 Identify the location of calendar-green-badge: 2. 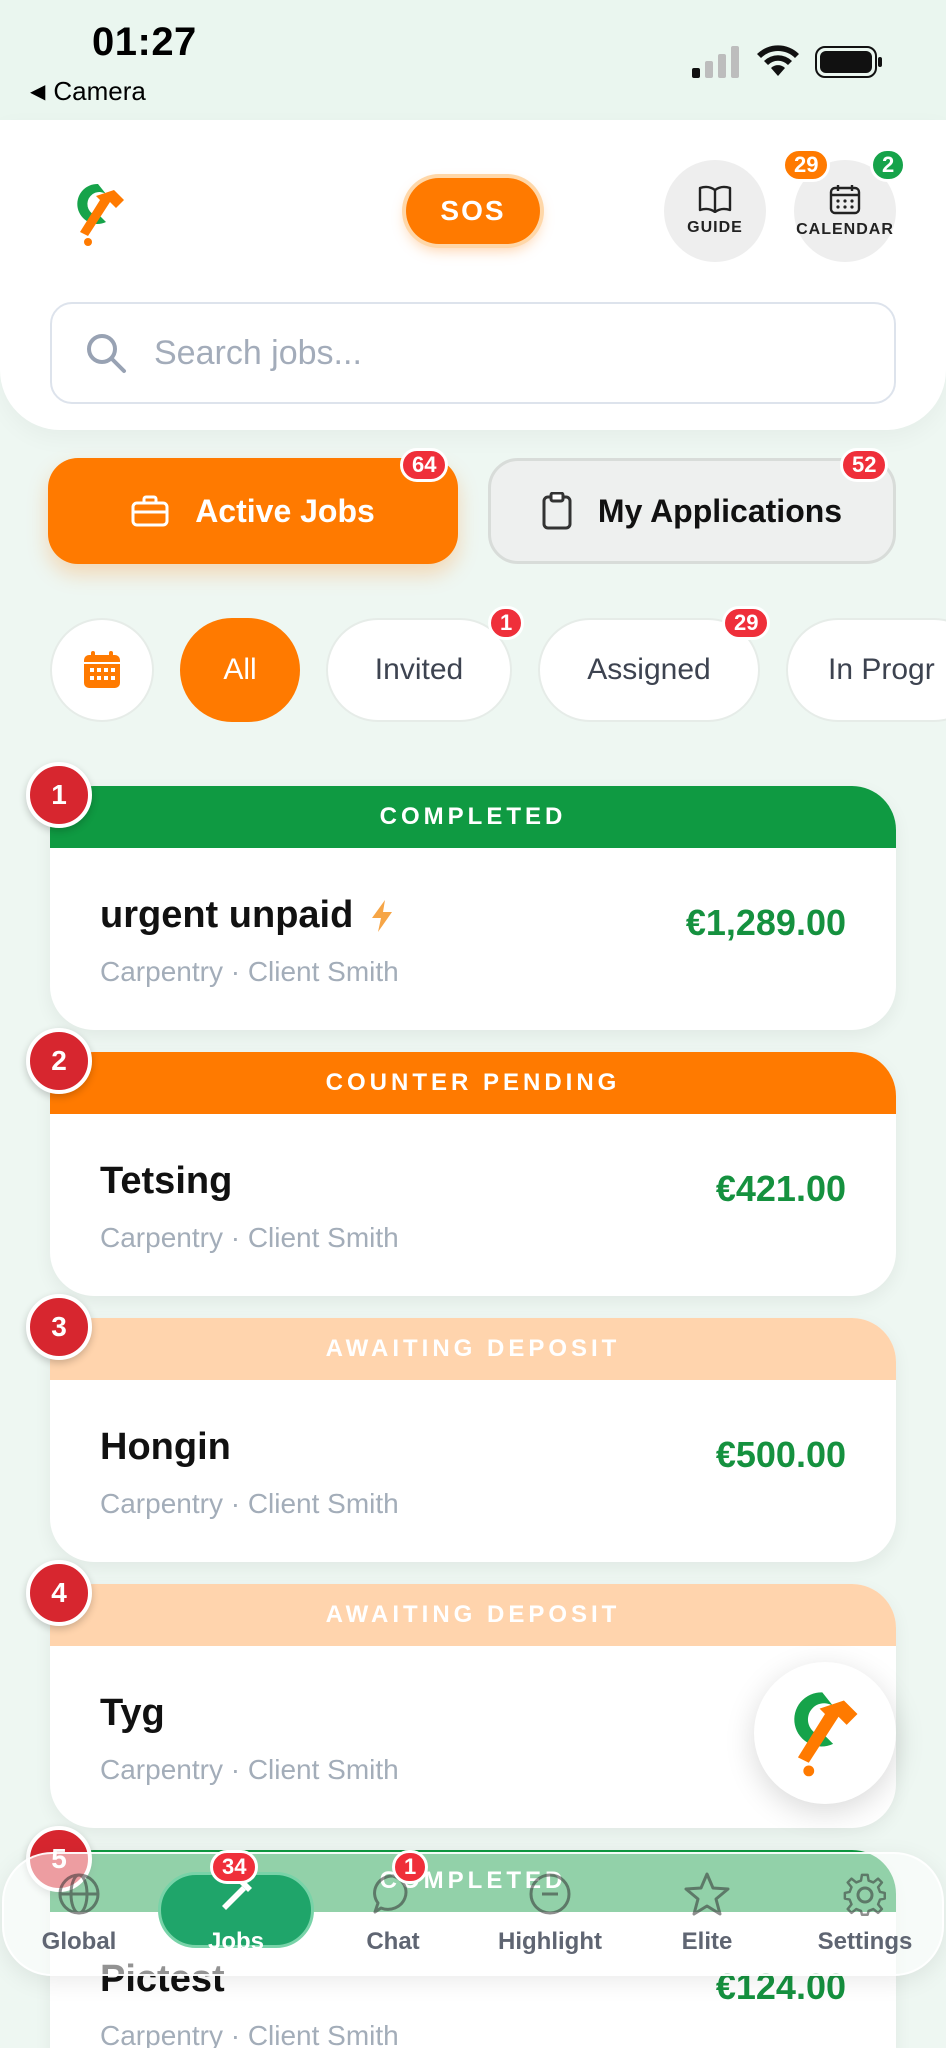
(888, 165).